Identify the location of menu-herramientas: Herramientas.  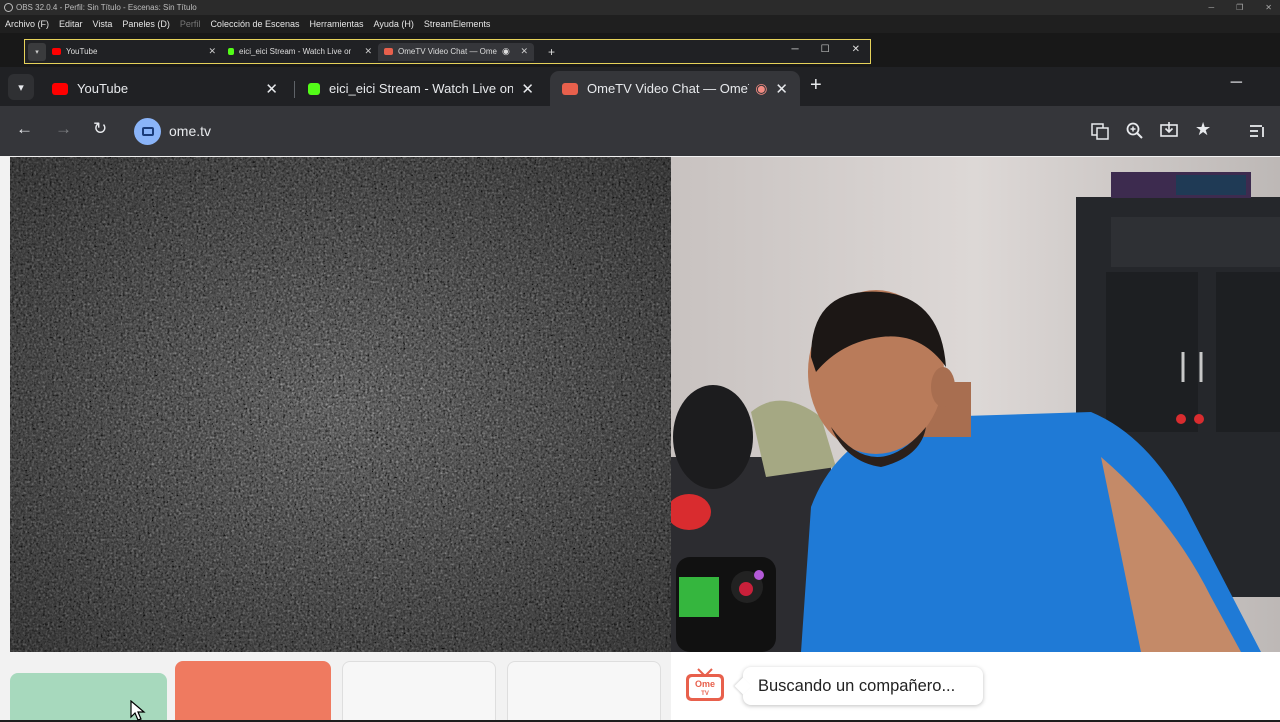
(337, 24).